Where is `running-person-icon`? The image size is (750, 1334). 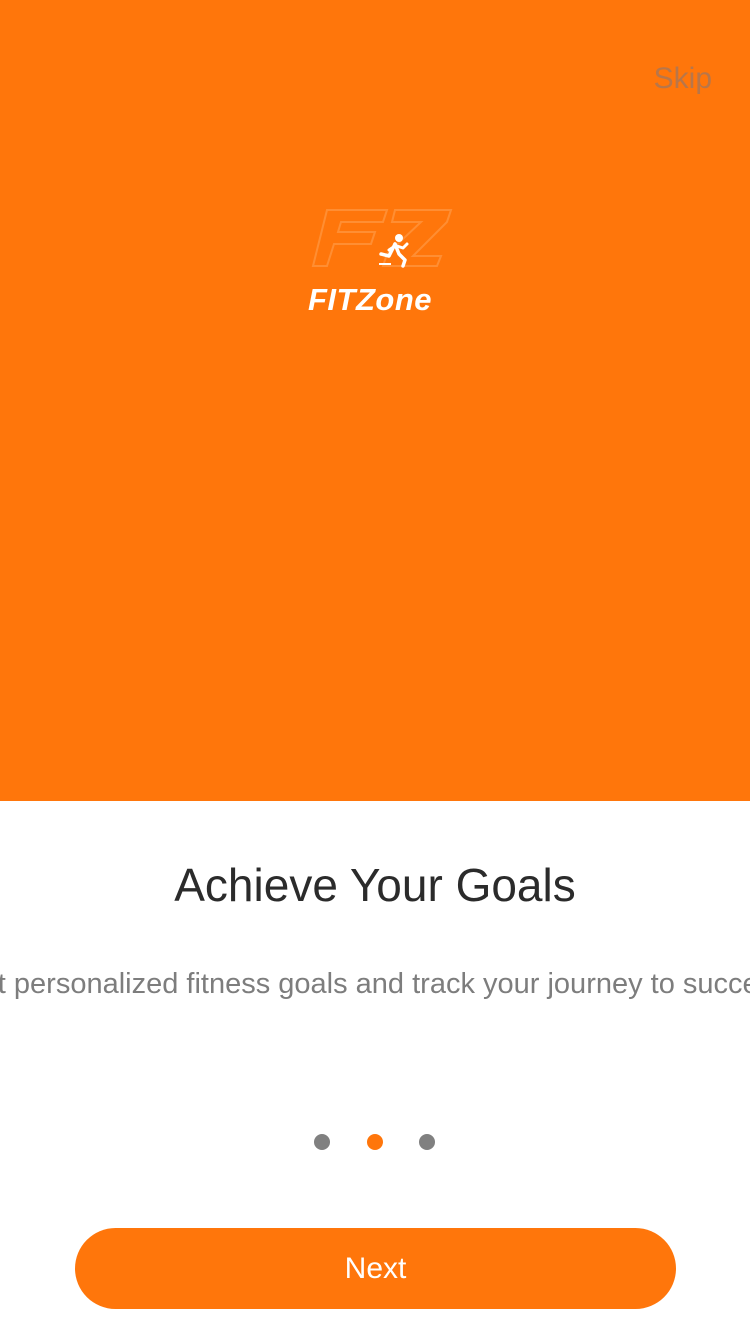 running-person-icon is located at coordinates (394, 251).